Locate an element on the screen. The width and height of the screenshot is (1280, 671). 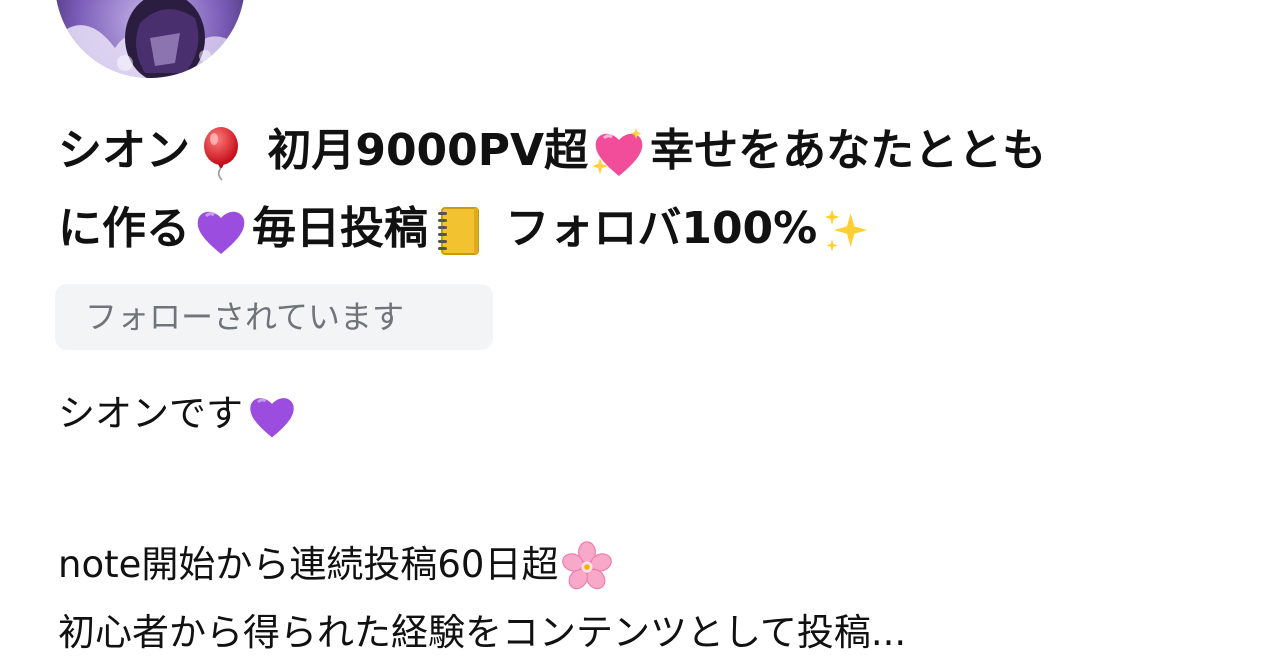
sparkles-emoji-icon is located at coordinates (846, 231).